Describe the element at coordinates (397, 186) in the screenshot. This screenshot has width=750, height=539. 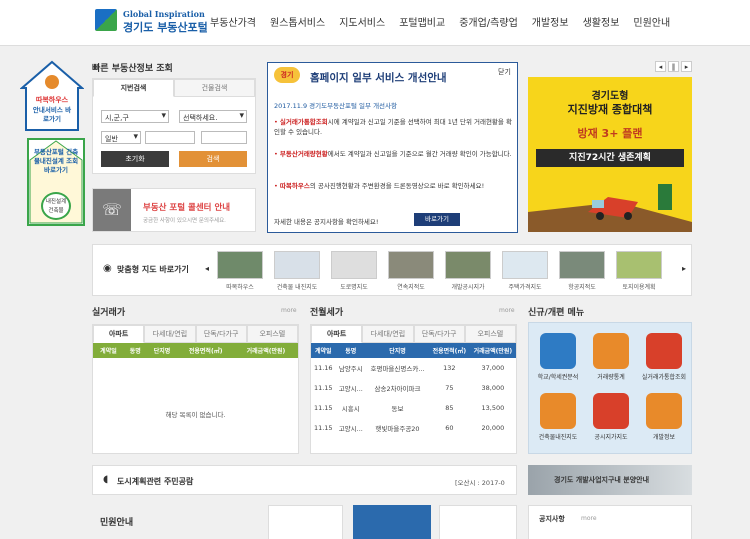
I see `notice-item-text: 의 공사진행현황과 주변환경을 드론동영상으로 바로 확인하세요!` at that location.